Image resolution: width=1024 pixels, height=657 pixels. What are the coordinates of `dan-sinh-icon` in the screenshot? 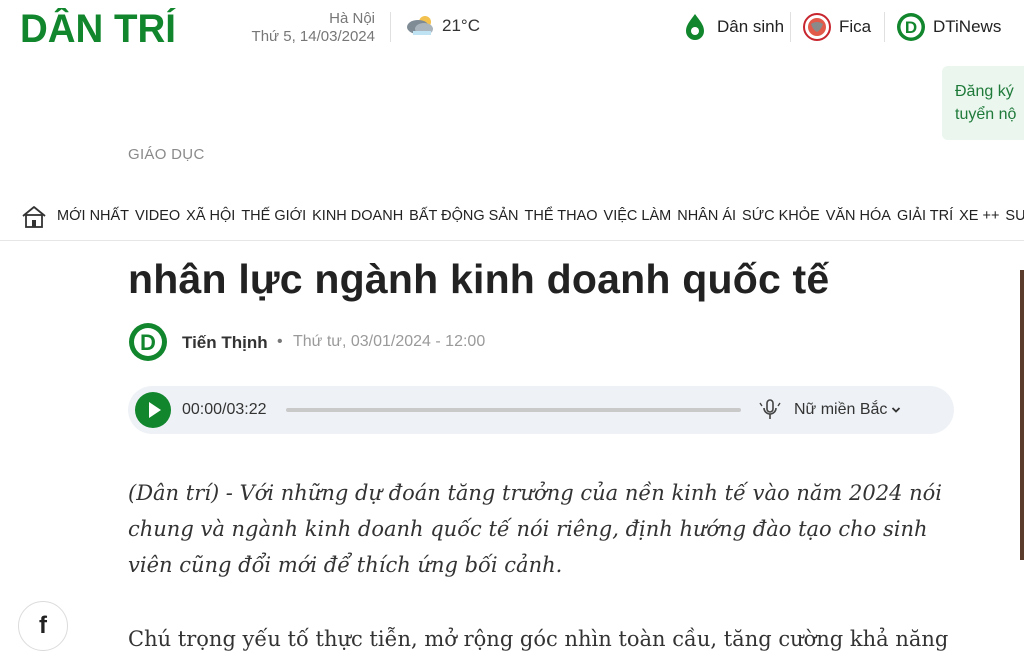 It's located at (695, 27).